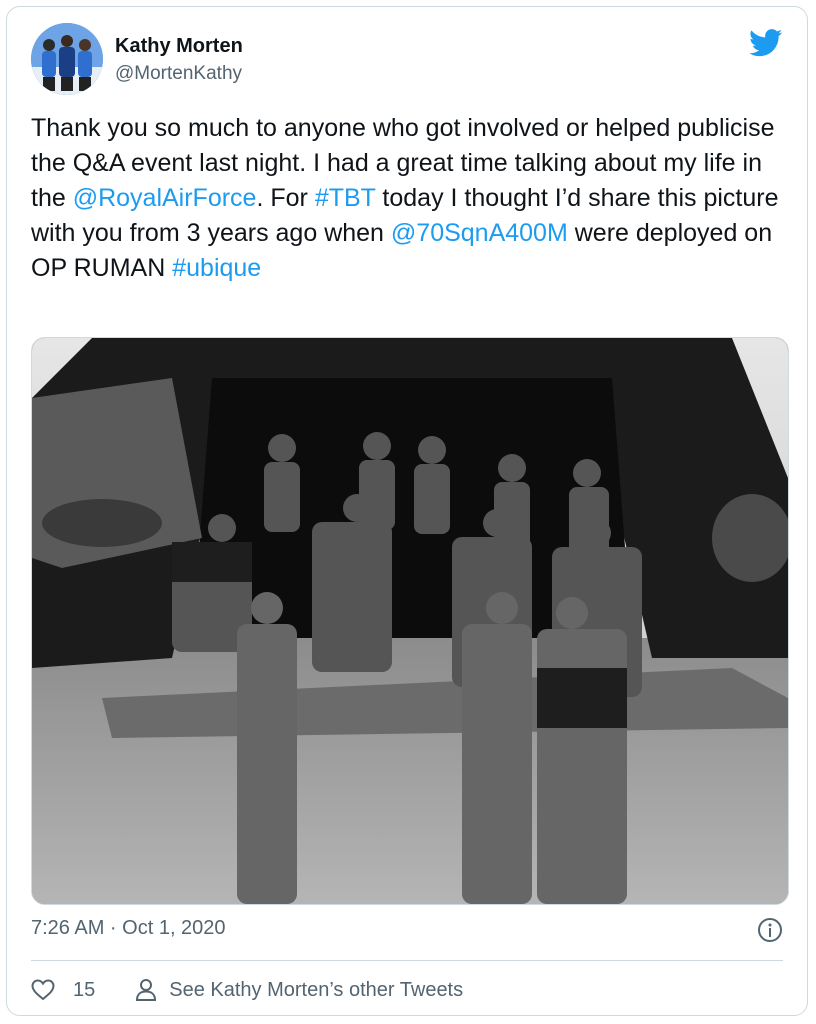  What do you see at coordinates (216, 268) in the screenshot?
I see `hashtag-ubique-link: #ubique` at bounding box center [216, 268].